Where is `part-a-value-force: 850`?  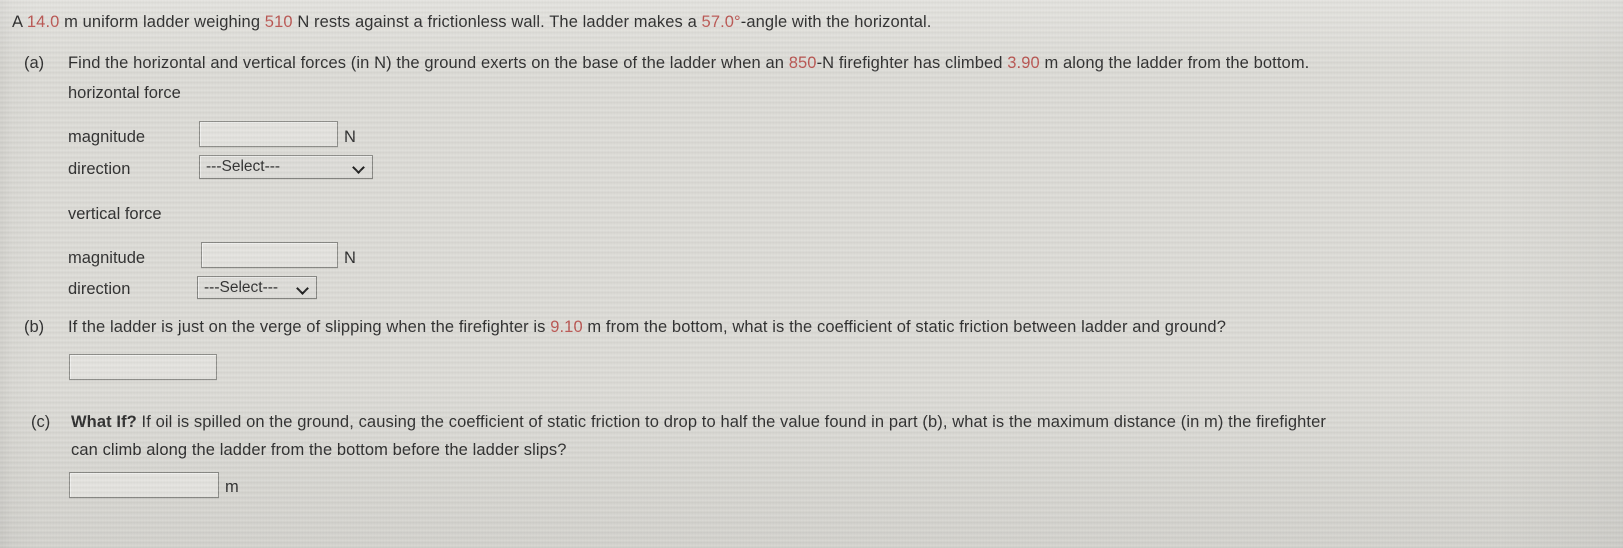 part-a-value-force: 850 is located at coordinates (802, 63).